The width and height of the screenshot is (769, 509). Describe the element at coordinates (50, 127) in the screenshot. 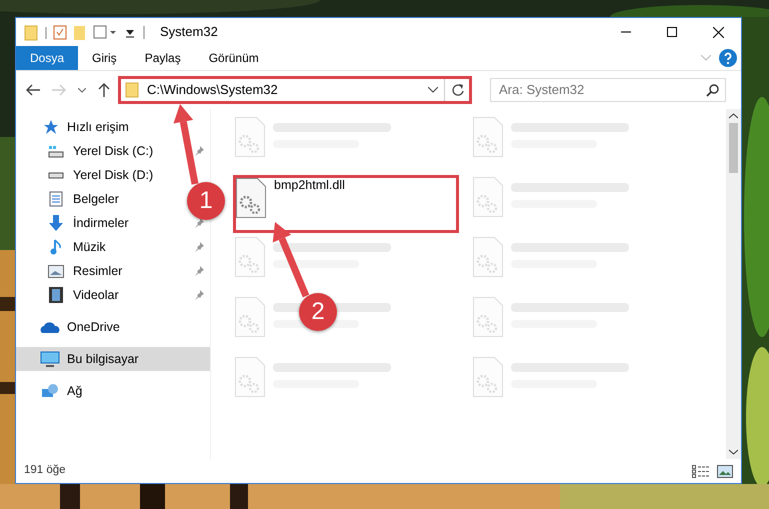

I see `star-icon` at that location.